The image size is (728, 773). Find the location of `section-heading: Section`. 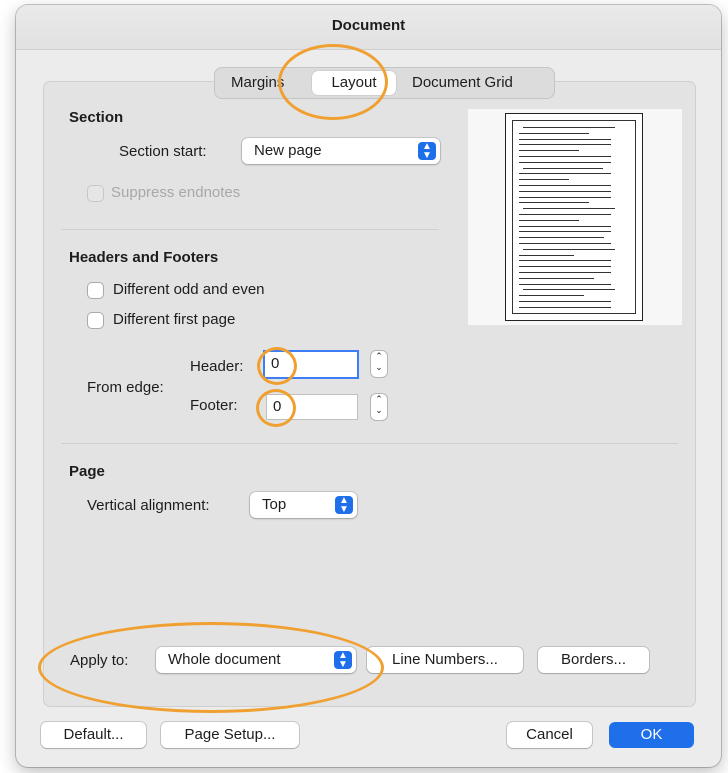

section-heading: Section is located at coordinates (96, 117).